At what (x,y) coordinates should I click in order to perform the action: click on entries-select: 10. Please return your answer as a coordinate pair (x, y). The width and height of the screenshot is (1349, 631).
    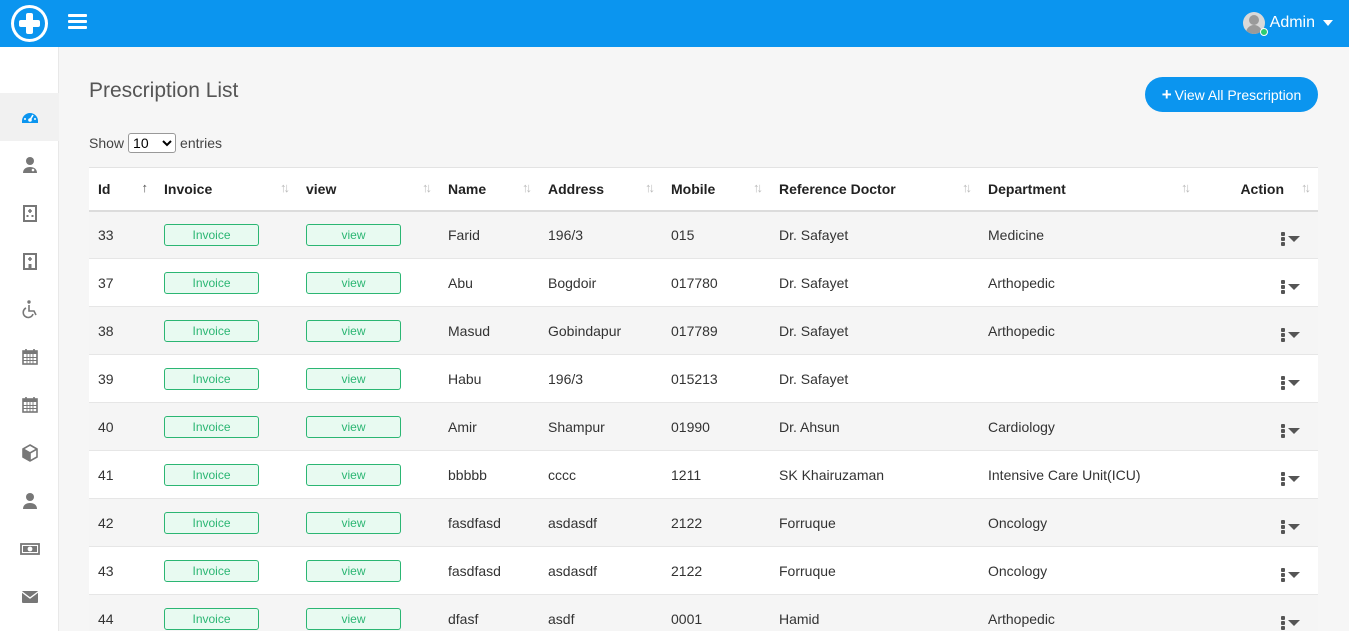
    Looking at the image, I should click on (152, 143).